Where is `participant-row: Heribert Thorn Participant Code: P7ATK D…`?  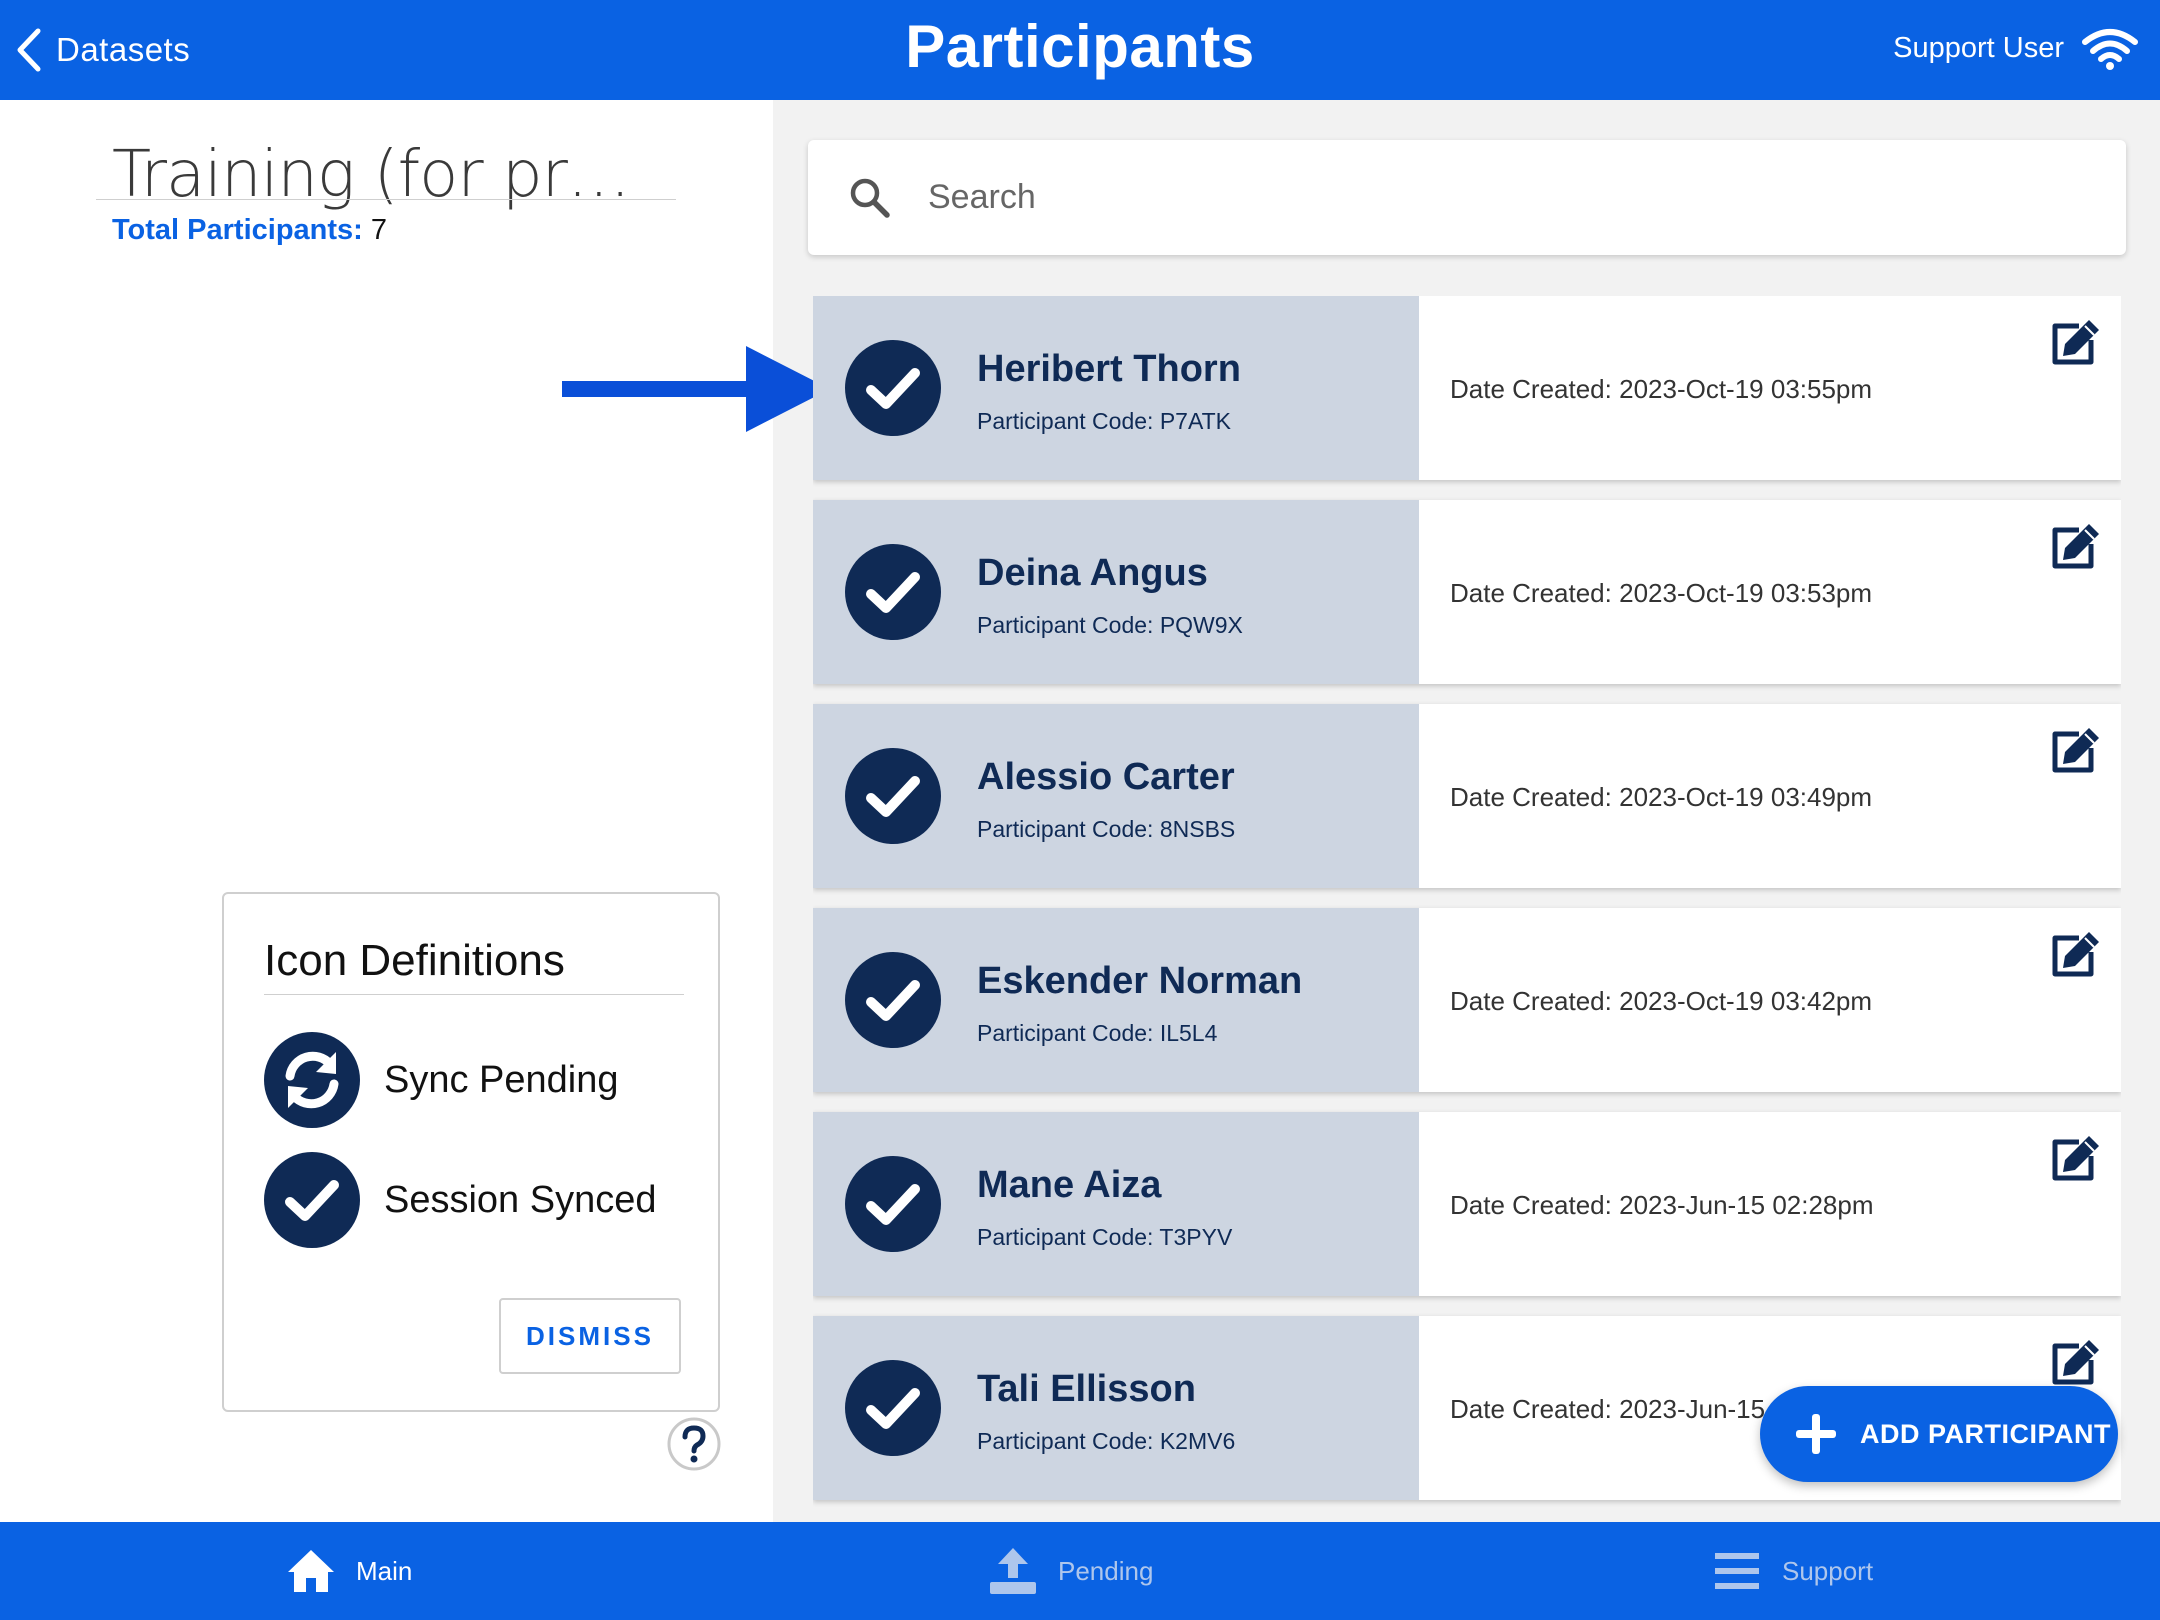
participant-row: Heribert Thorn Participant Code: P7ATK D… is located at coordinates (1467, 388).